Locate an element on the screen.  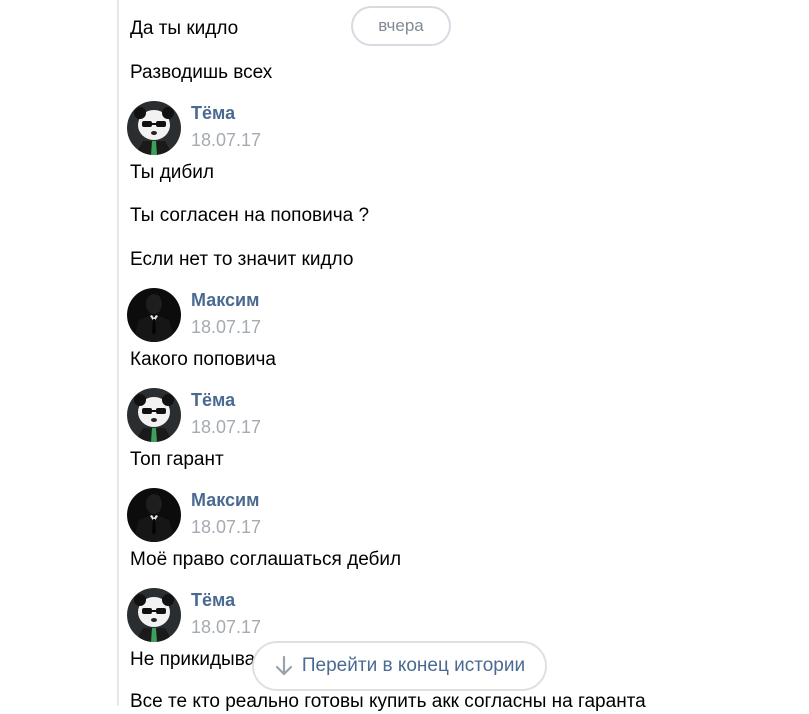
message-text: Если нет то значит кидло is located at coordinates (242, 259).